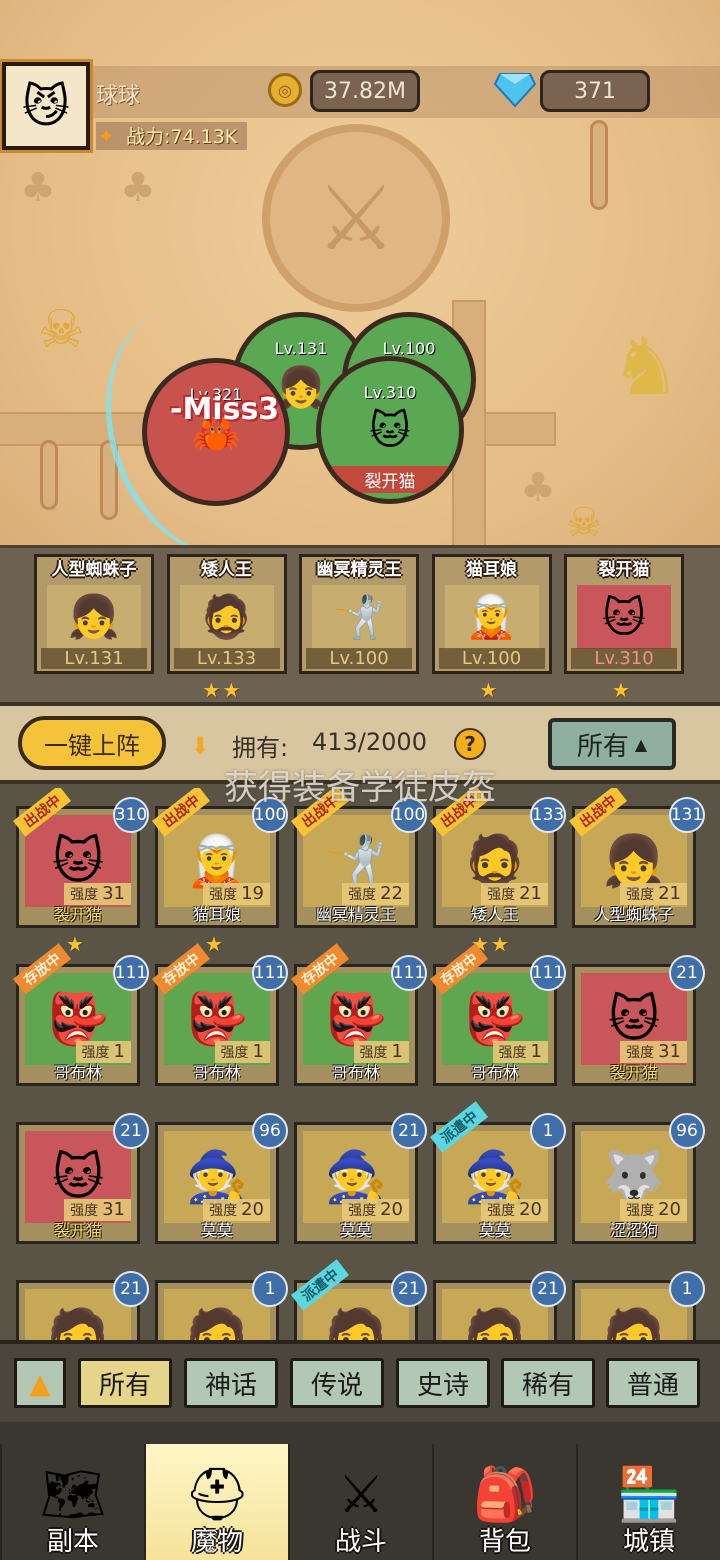  What do you see at coordinates (498, 1172) in the screenshot?
I see `monster-card: 🧙 强度 20 莫莫 1 派遣中` at bounding box center [498, 1172].